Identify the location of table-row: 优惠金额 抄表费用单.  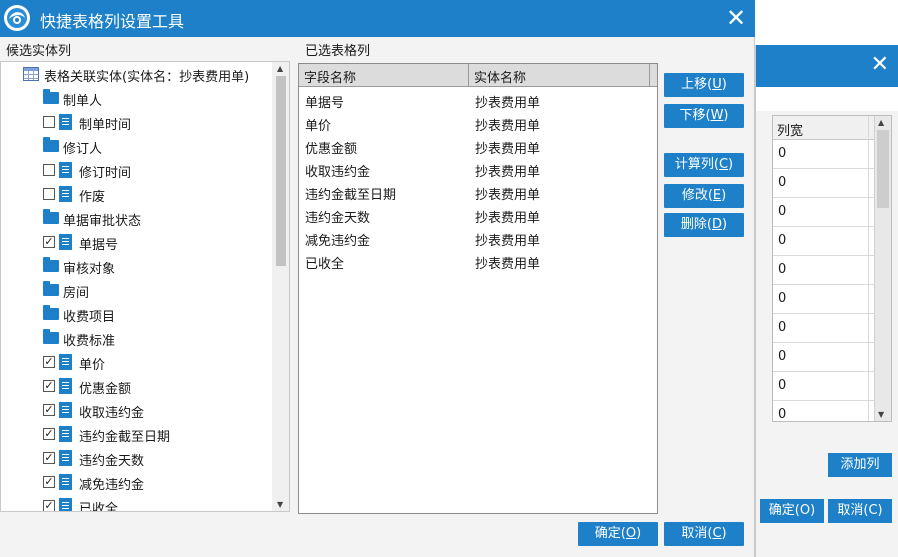
(478, 145).